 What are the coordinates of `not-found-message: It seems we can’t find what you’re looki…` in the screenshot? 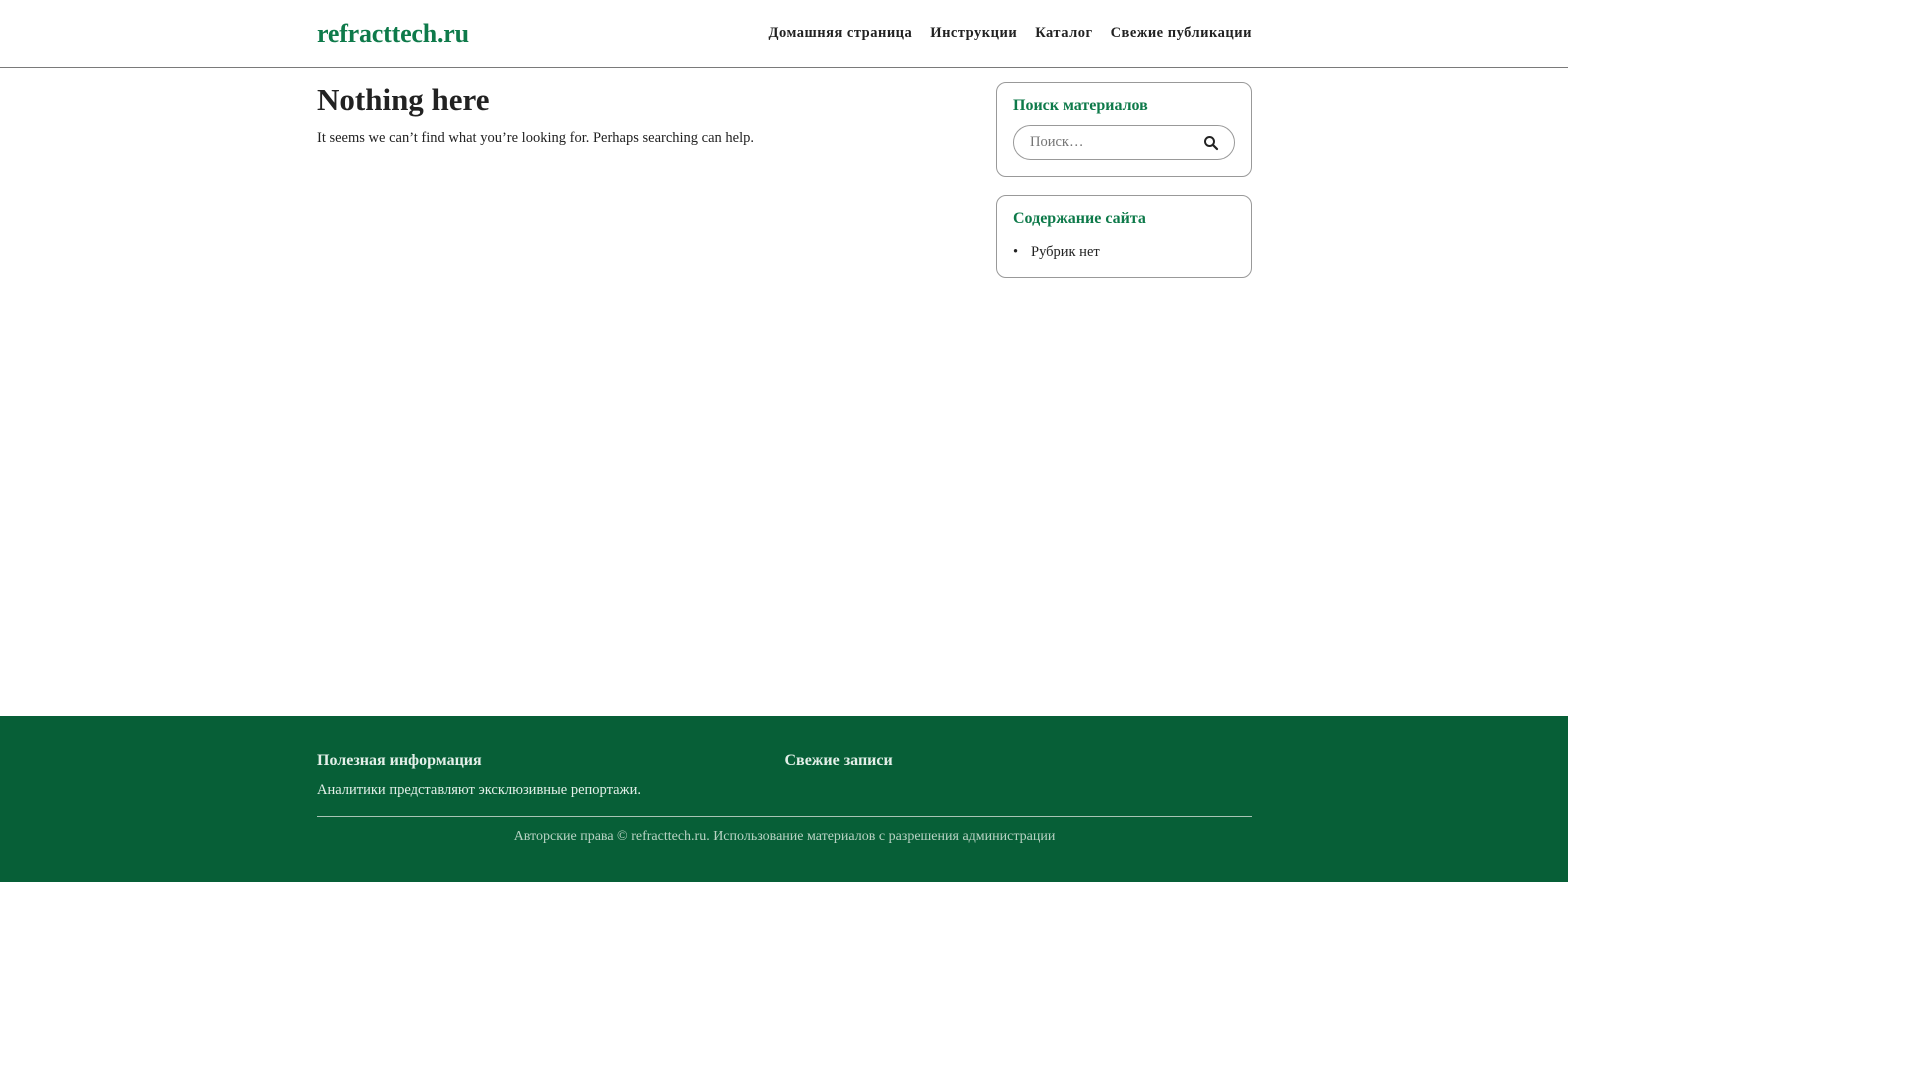 It's located at (536, 138).